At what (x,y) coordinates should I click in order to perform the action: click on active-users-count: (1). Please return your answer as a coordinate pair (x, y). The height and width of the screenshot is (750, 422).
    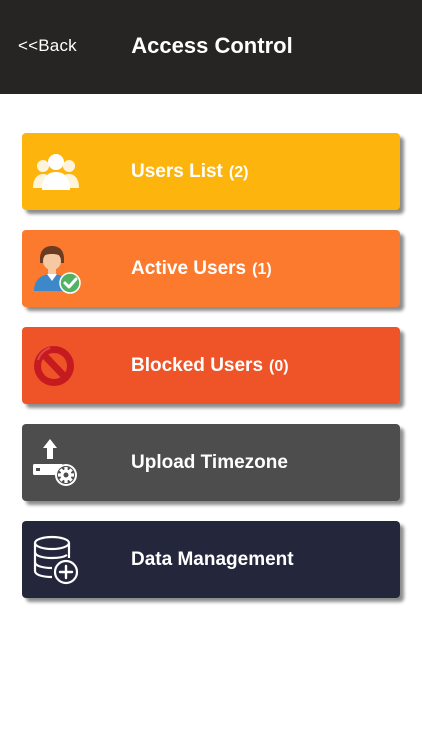
    Looking at the image, I should click on (262, 269).